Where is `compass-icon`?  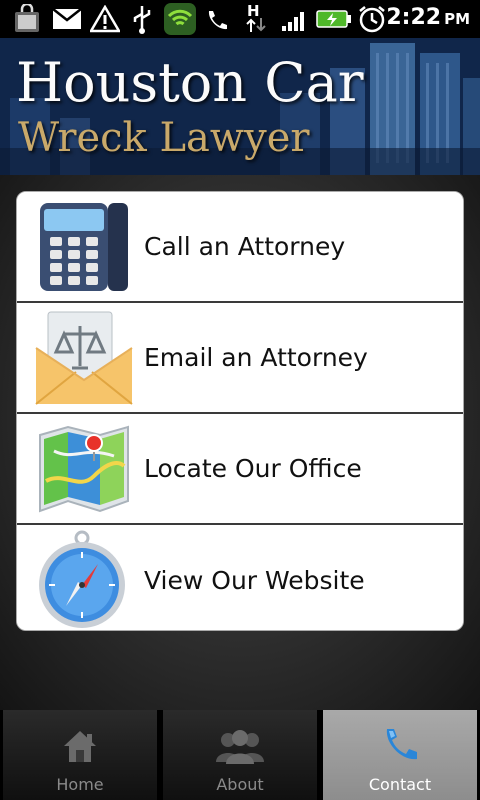 compass-icon is located at coordinates (84, 580).